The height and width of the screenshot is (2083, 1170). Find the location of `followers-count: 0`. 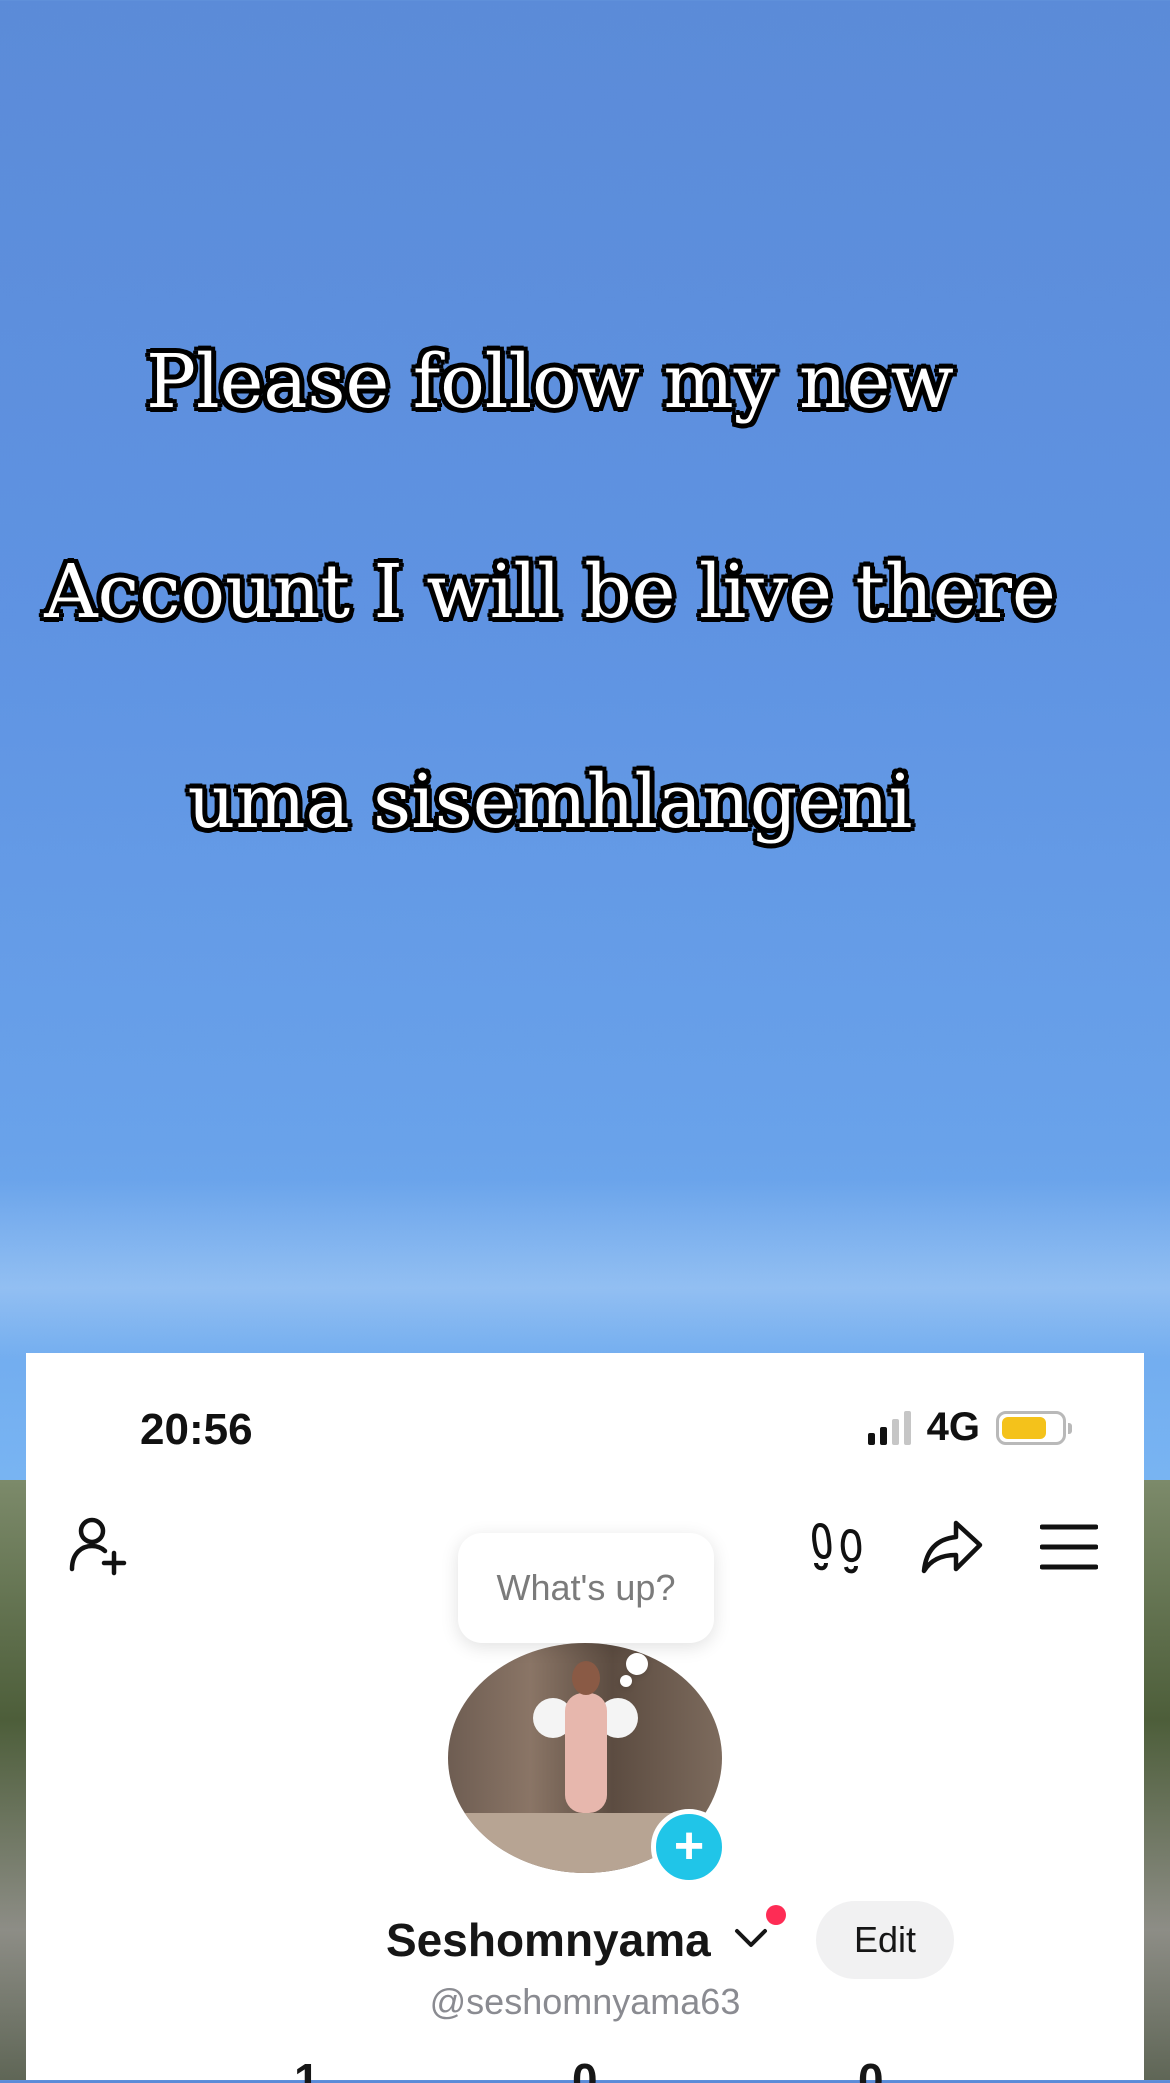

followers-count: 0 is located at coordinates (585, 2068).